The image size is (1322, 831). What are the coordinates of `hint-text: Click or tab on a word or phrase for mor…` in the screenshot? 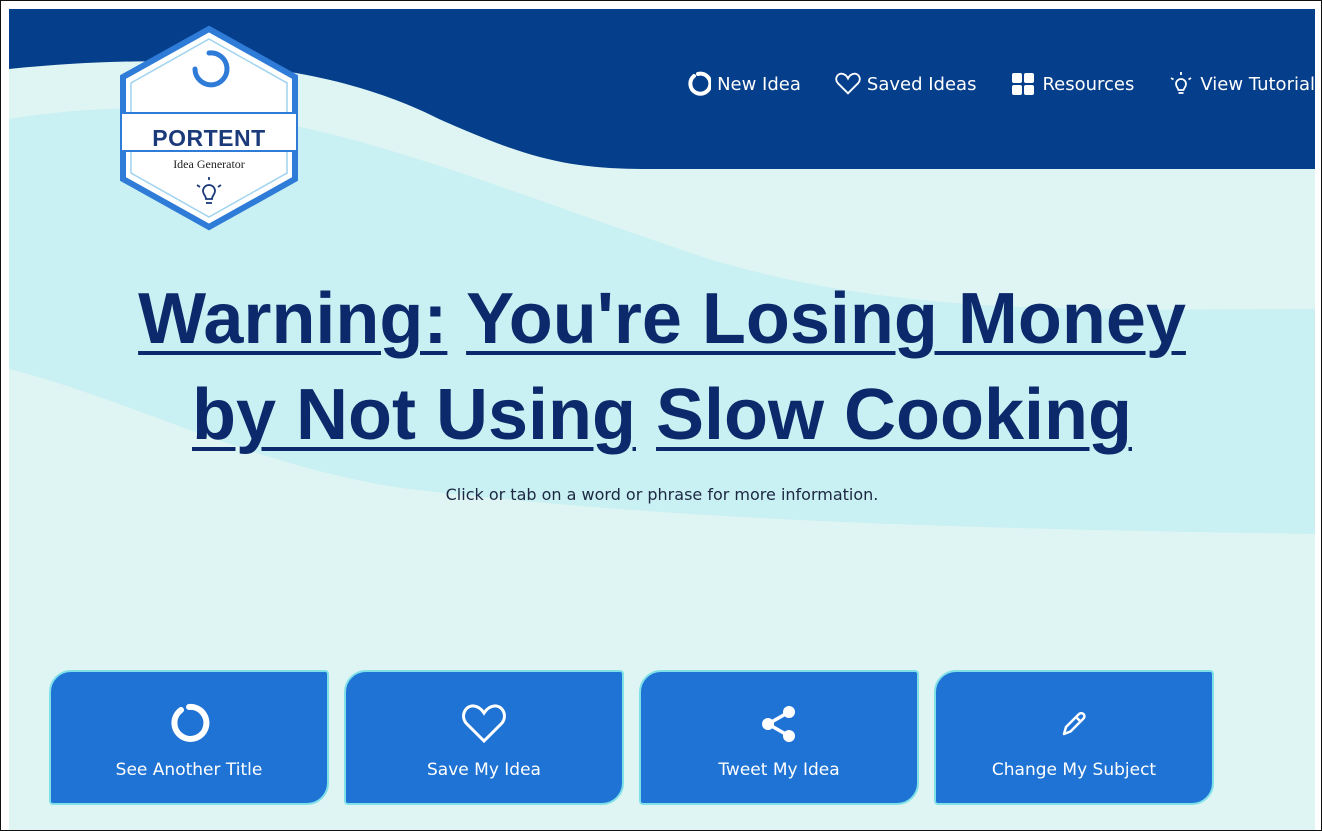 It's located at (662, 494).